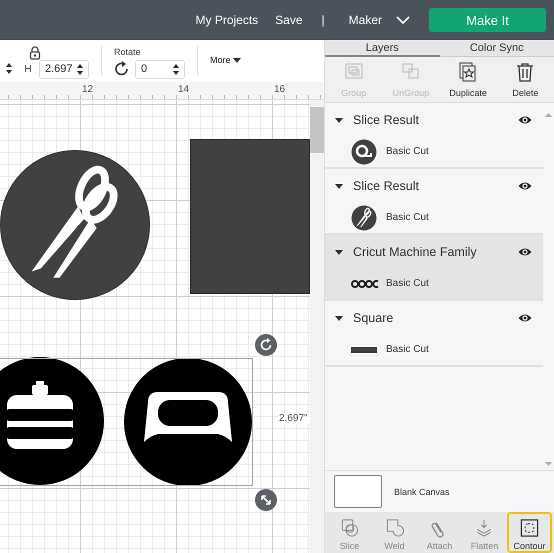 Image resolution: width=554 pixels, height=553 pixels. What do you see at coordinates (293, 418) in the screenshot?
I see `dimension-label: 2.697"` at bounding box center [293, 418].